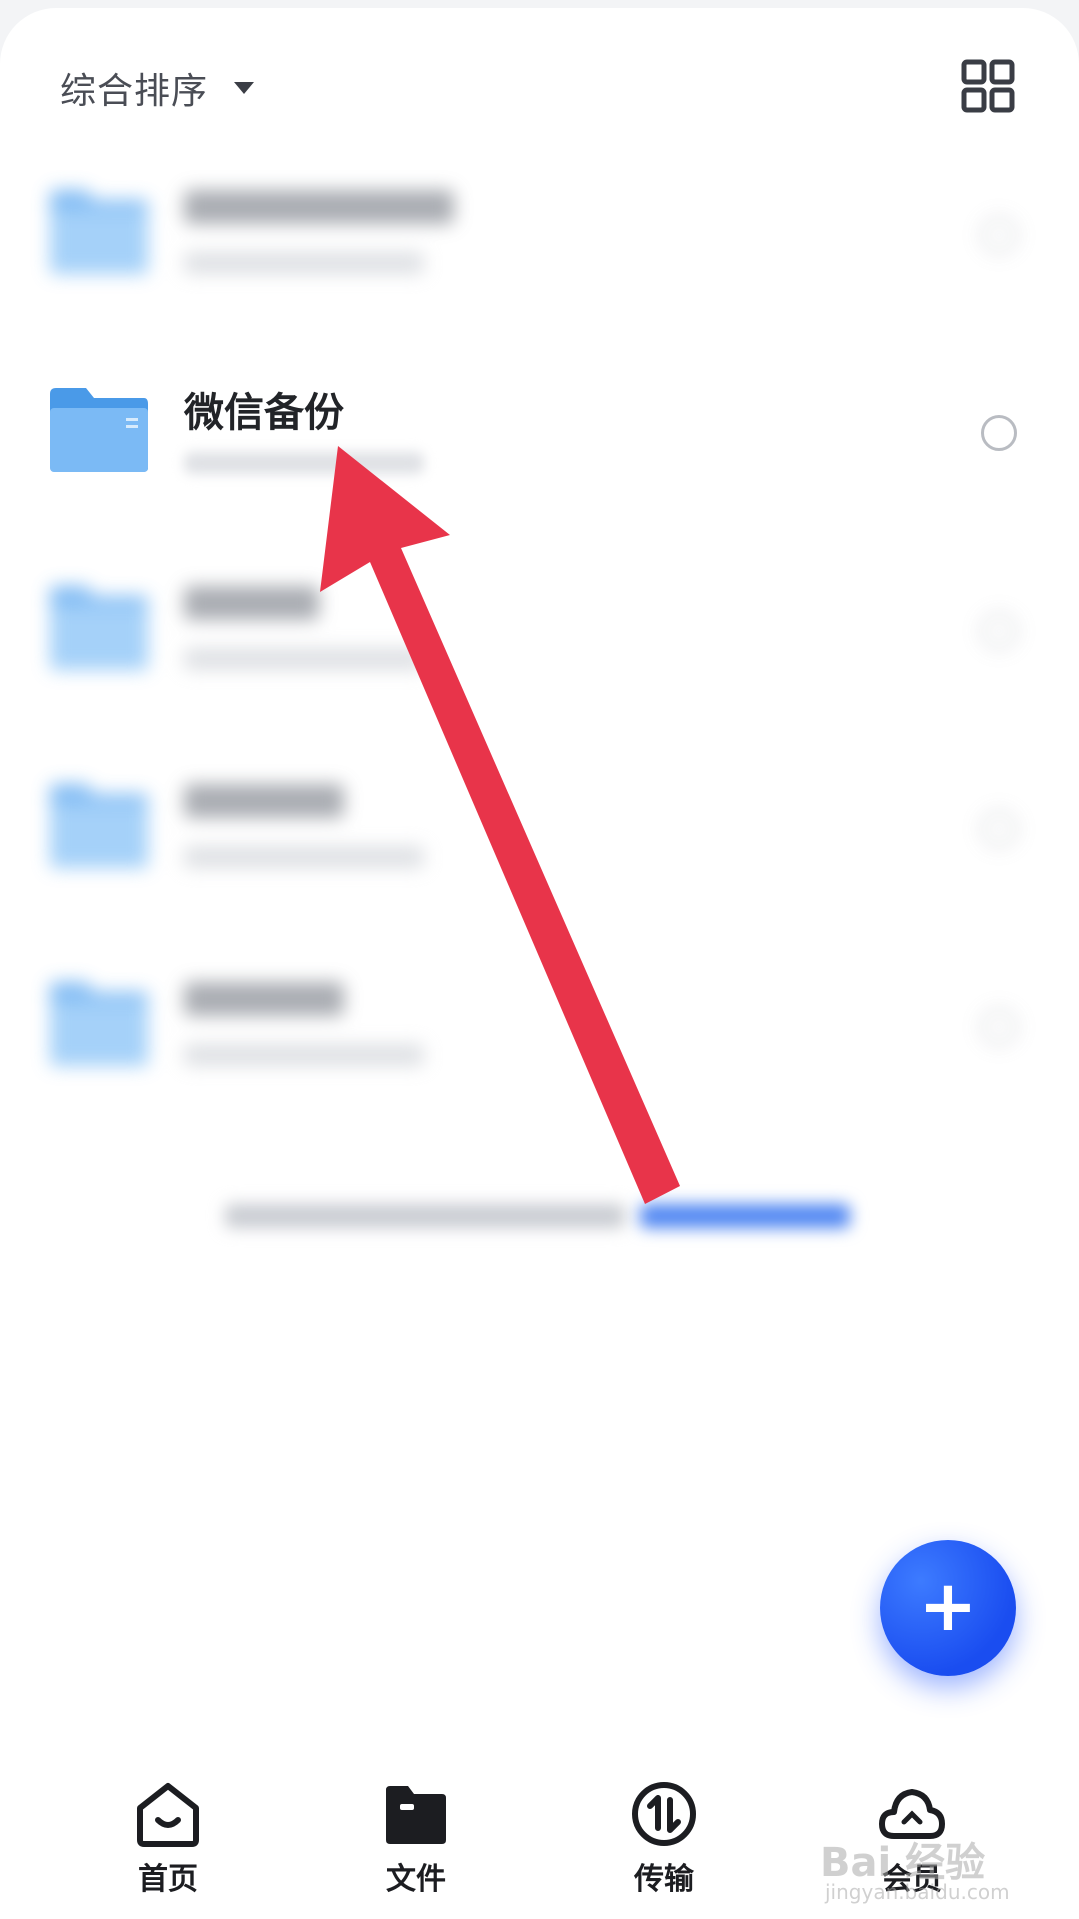 The image size is (1079, 1919). Describe the element at coordinates (264, 413) in the screenshot. I see `file-name: 微信备份` at that location.